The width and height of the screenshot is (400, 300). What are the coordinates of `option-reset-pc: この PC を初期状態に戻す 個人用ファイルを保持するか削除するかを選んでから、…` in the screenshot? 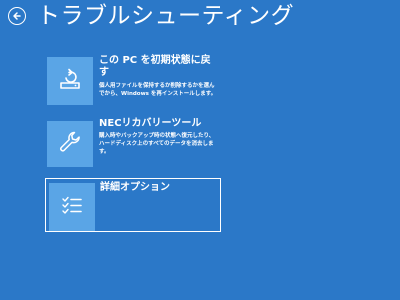 It's located at (133, 82).